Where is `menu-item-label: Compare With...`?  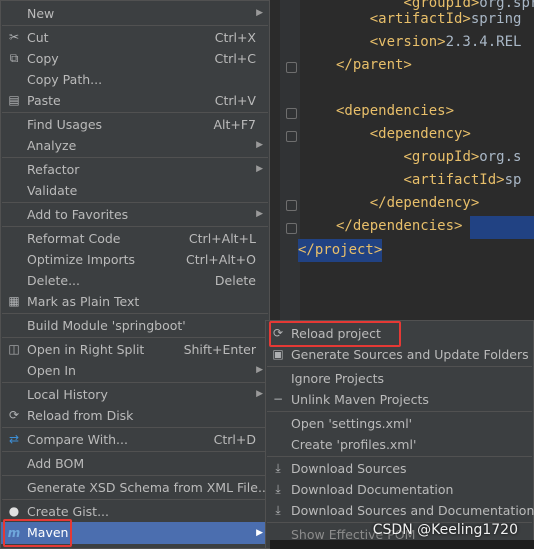 menu-item-label: Compare With... is located at coordinates (77, 439).